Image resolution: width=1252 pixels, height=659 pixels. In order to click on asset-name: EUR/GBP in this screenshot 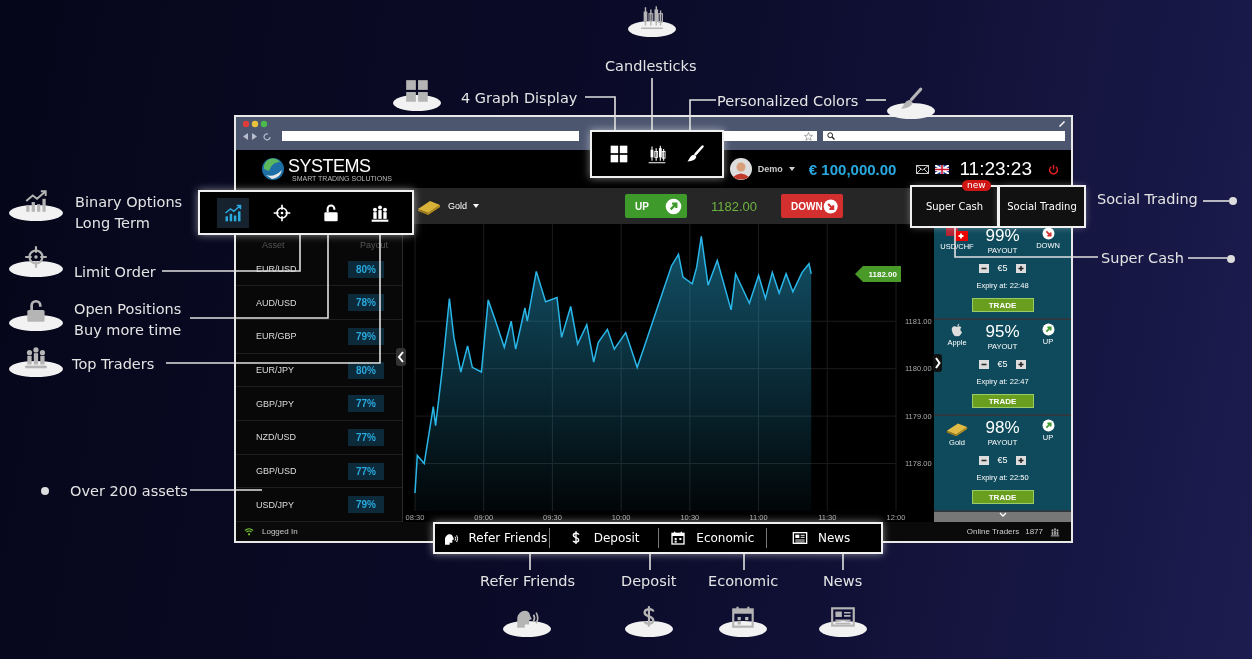, I will do `click(276, 336)`.